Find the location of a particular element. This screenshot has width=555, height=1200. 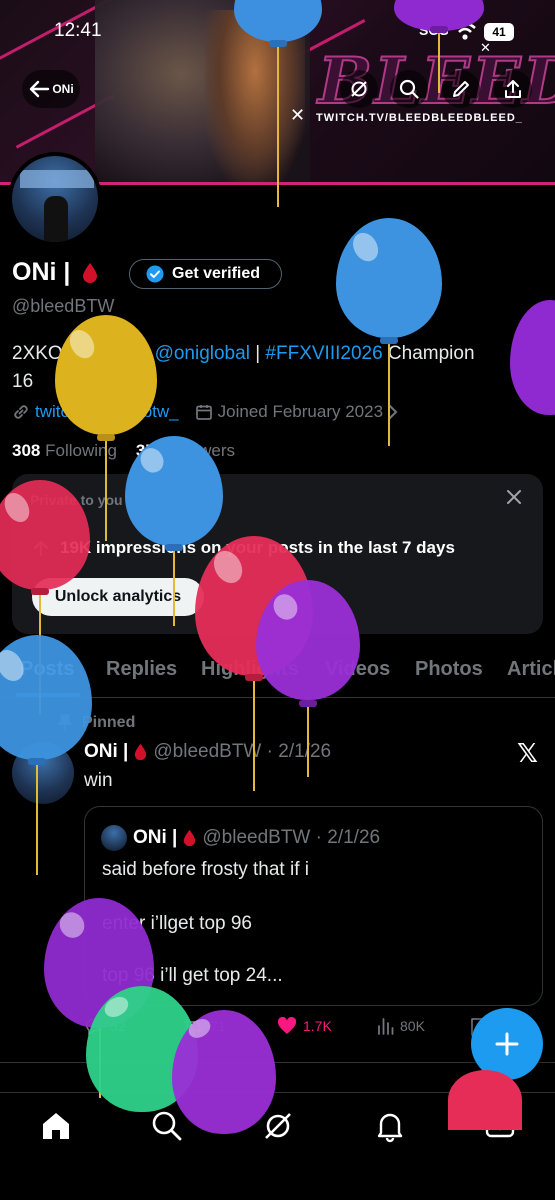

status-sos: SOS is located at coordinates (434, 30).